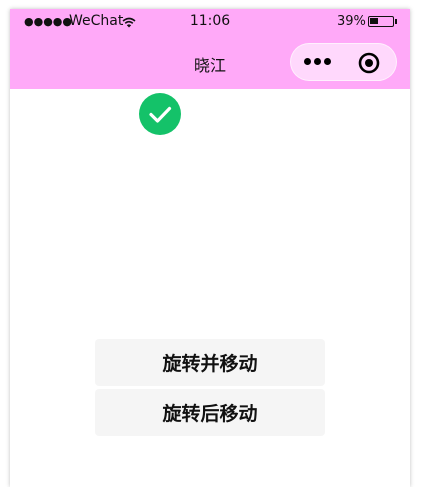 The width and height of the screenshot is (422, 487). What do you see at coordinates (381, 21) in the screenshot?
I see `battery-icon` at bounding box center [381, 21].